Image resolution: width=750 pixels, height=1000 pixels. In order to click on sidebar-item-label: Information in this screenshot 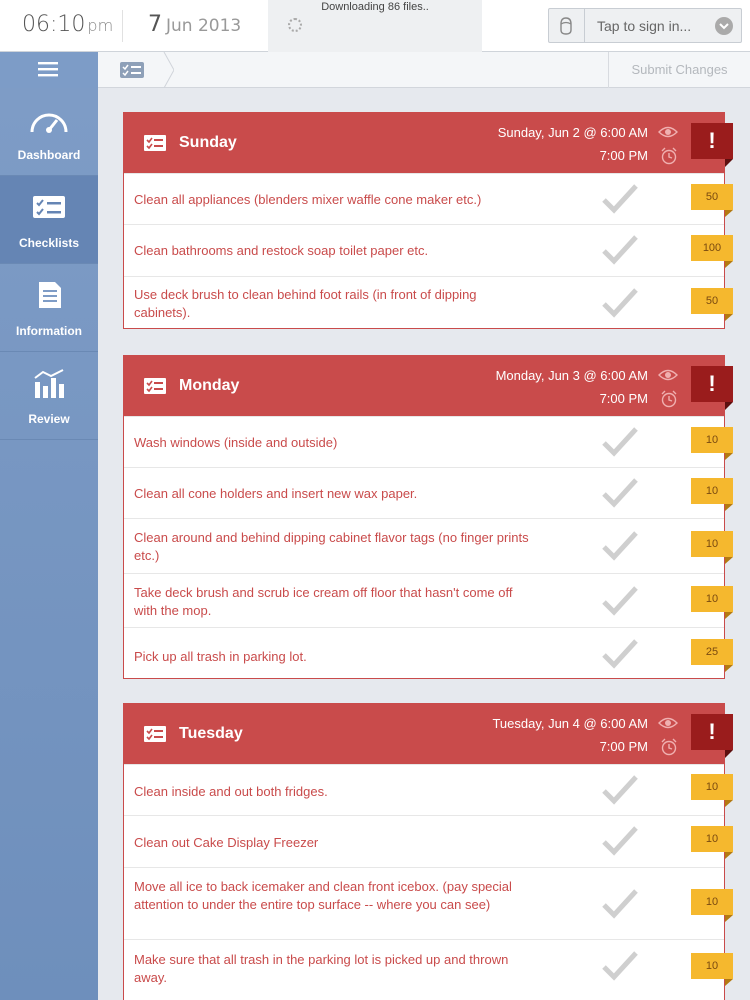, I will do `click(49, 331)`.